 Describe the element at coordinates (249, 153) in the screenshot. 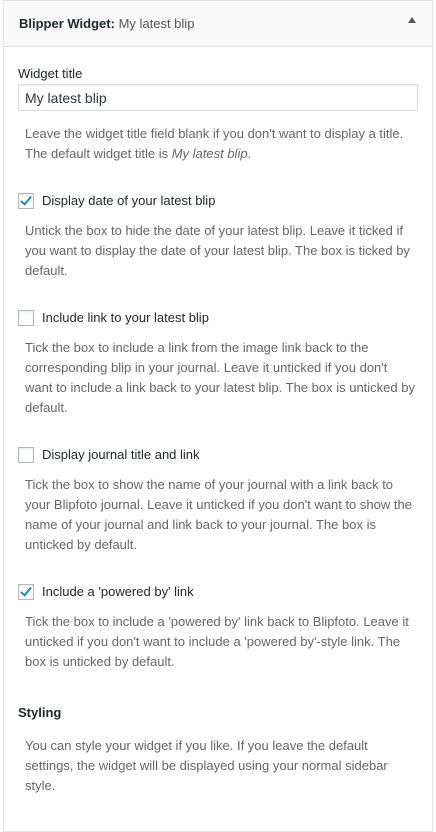

I see `desc-end: .` at that location.